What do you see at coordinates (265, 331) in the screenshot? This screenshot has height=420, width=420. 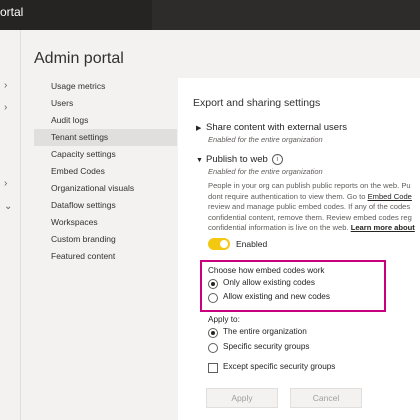 I see `apply-entire-org-label: The entire organization` at bounding box center [265, 331].